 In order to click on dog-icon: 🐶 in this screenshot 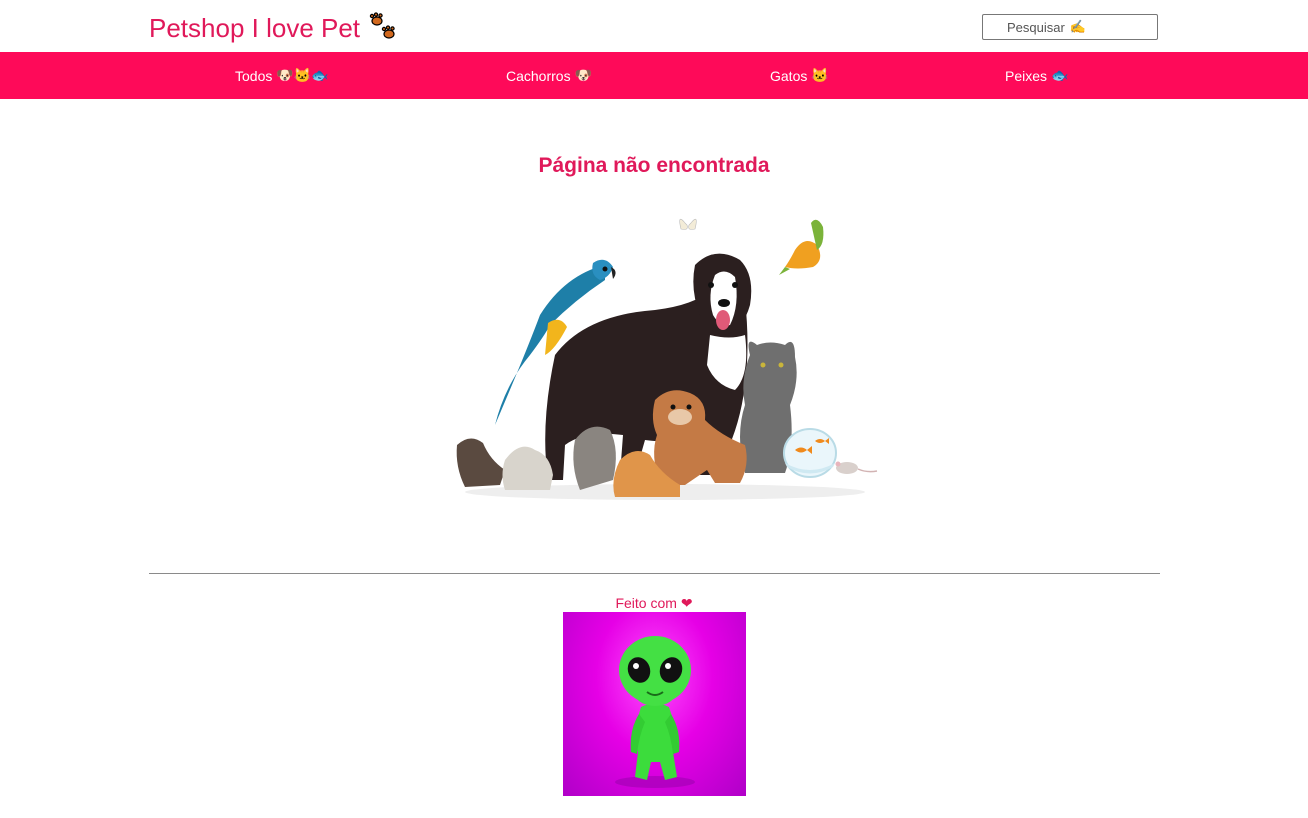, I will do `click(583, 75)`.